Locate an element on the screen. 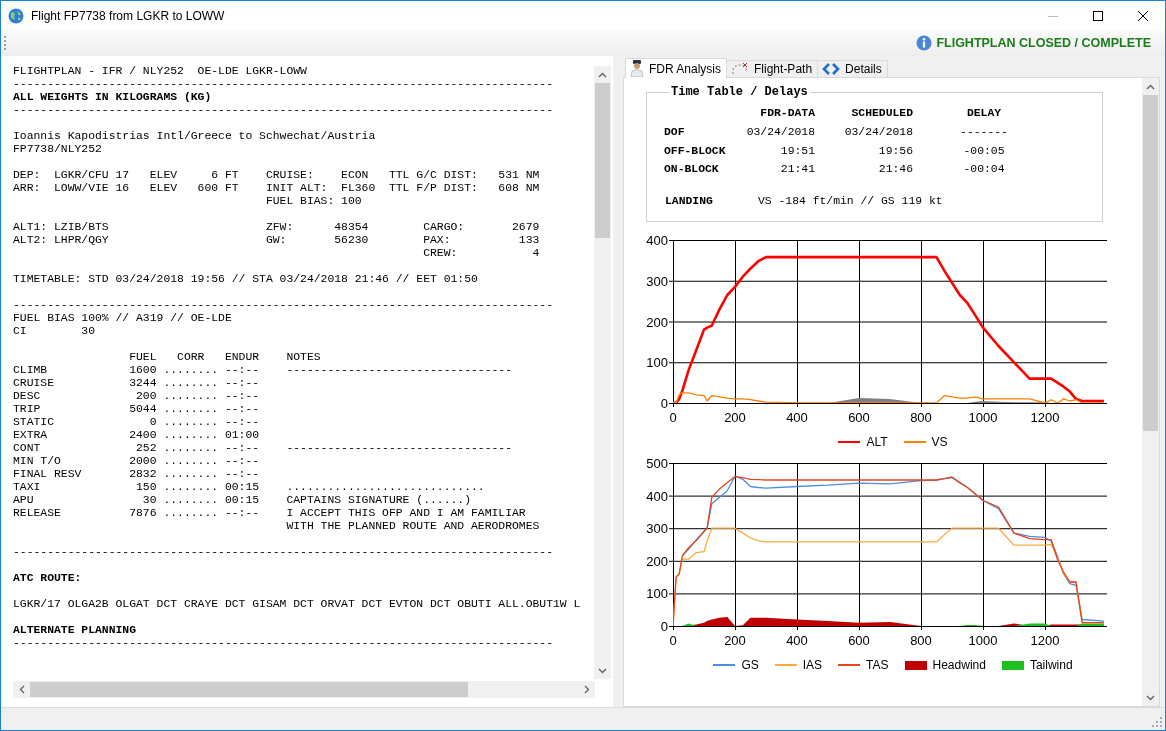  document-line: FINAL RESV 2832 ........ --:-- is located at coordinates (137, 474).